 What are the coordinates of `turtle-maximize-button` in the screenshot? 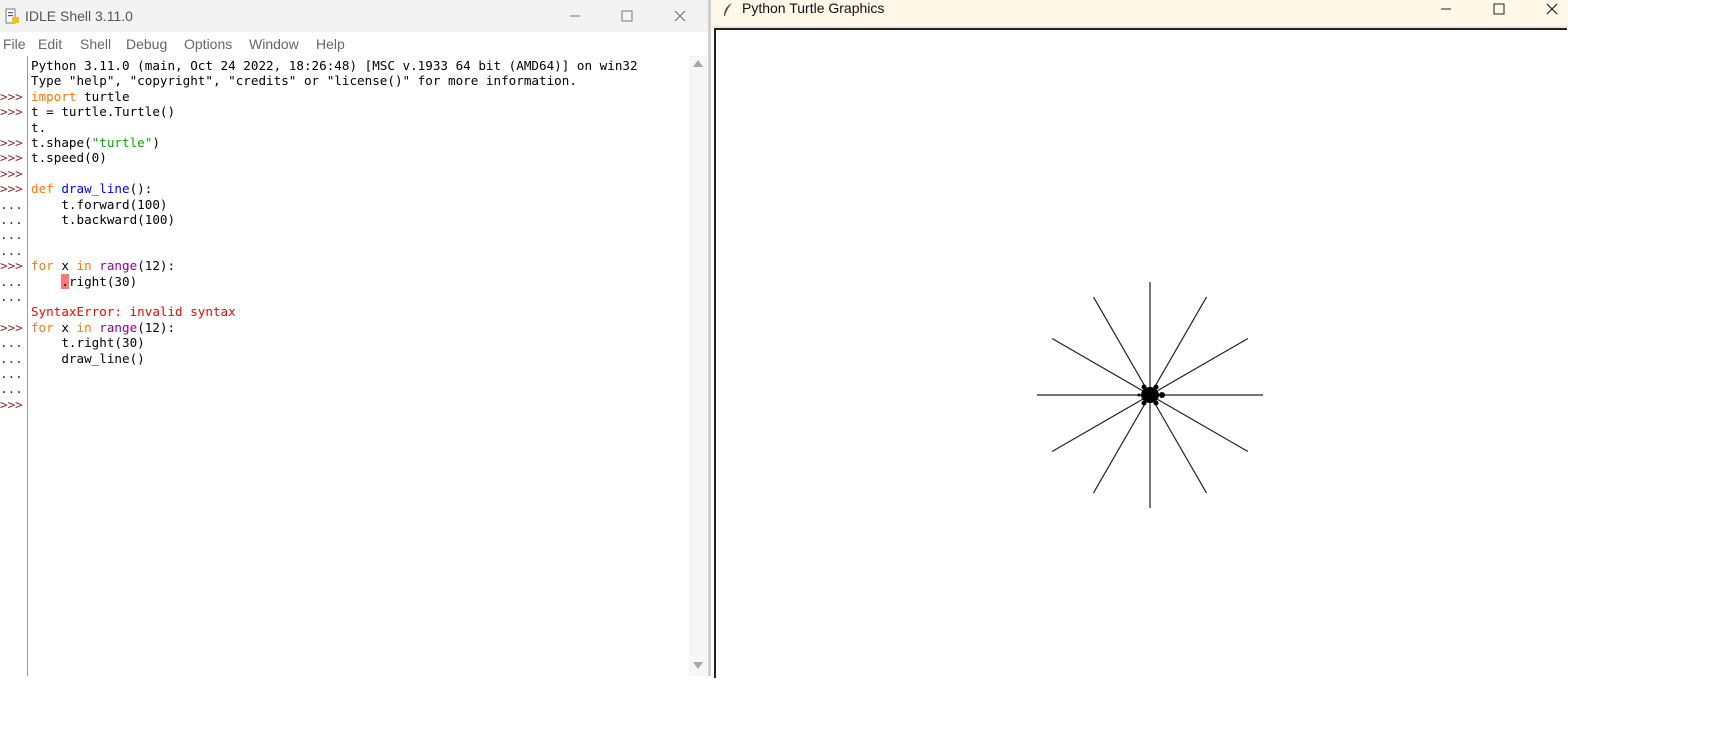 It's located at (1499, 13).